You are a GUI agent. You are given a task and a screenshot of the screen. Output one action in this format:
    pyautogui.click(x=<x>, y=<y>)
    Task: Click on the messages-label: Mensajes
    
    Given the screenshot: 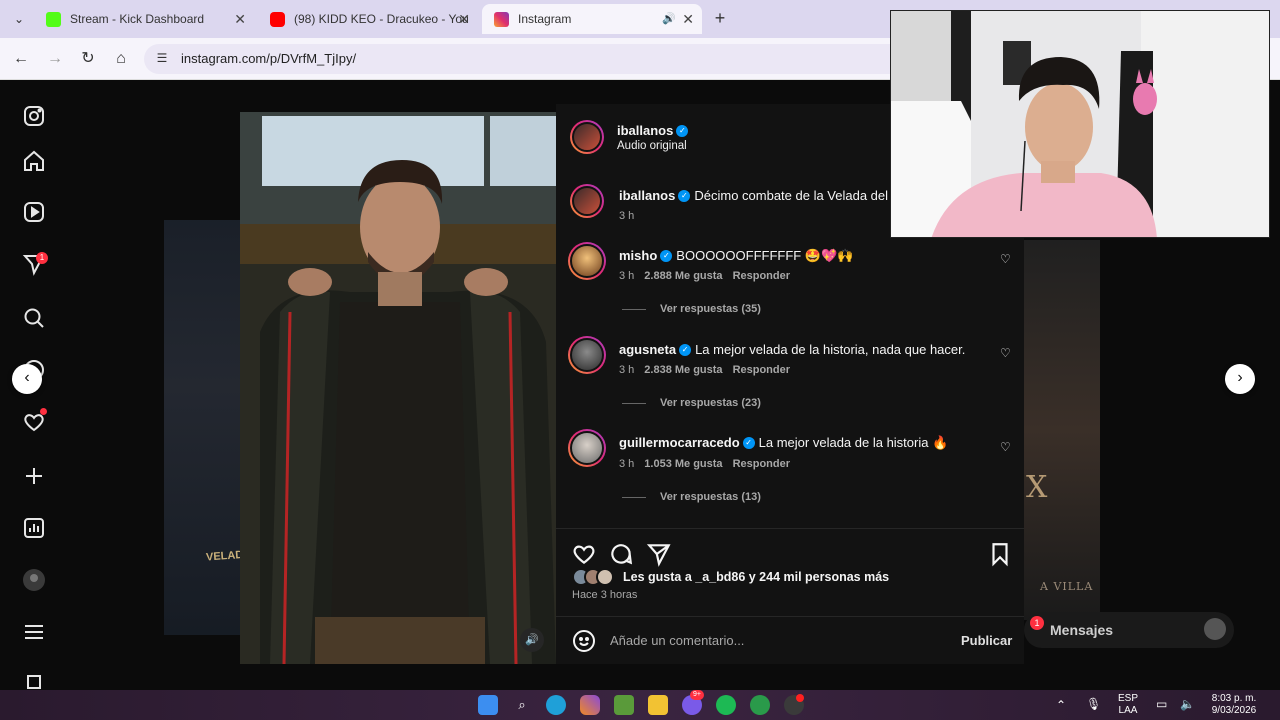 What is the action you would take?
    pyautogui.click(x=1082, y=630)
    